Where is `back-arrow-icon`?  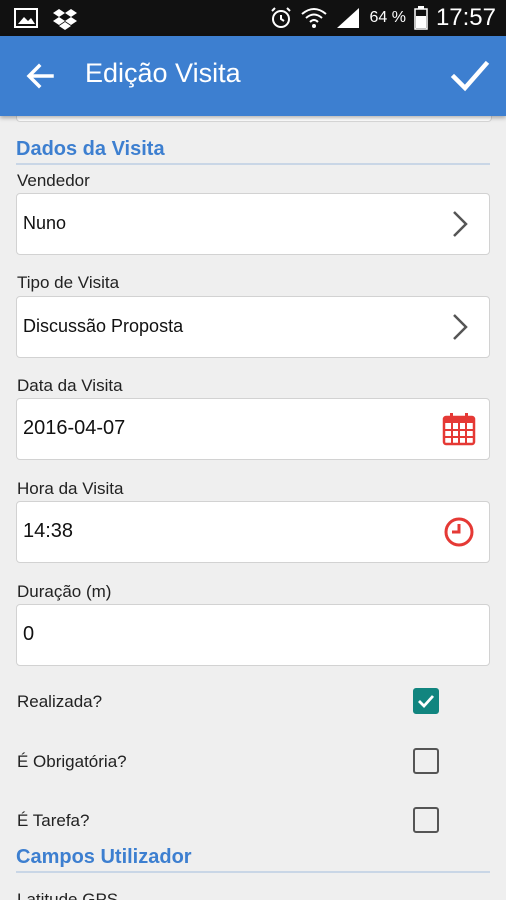
back-arrow-icon is located at coordinates (40, 76).